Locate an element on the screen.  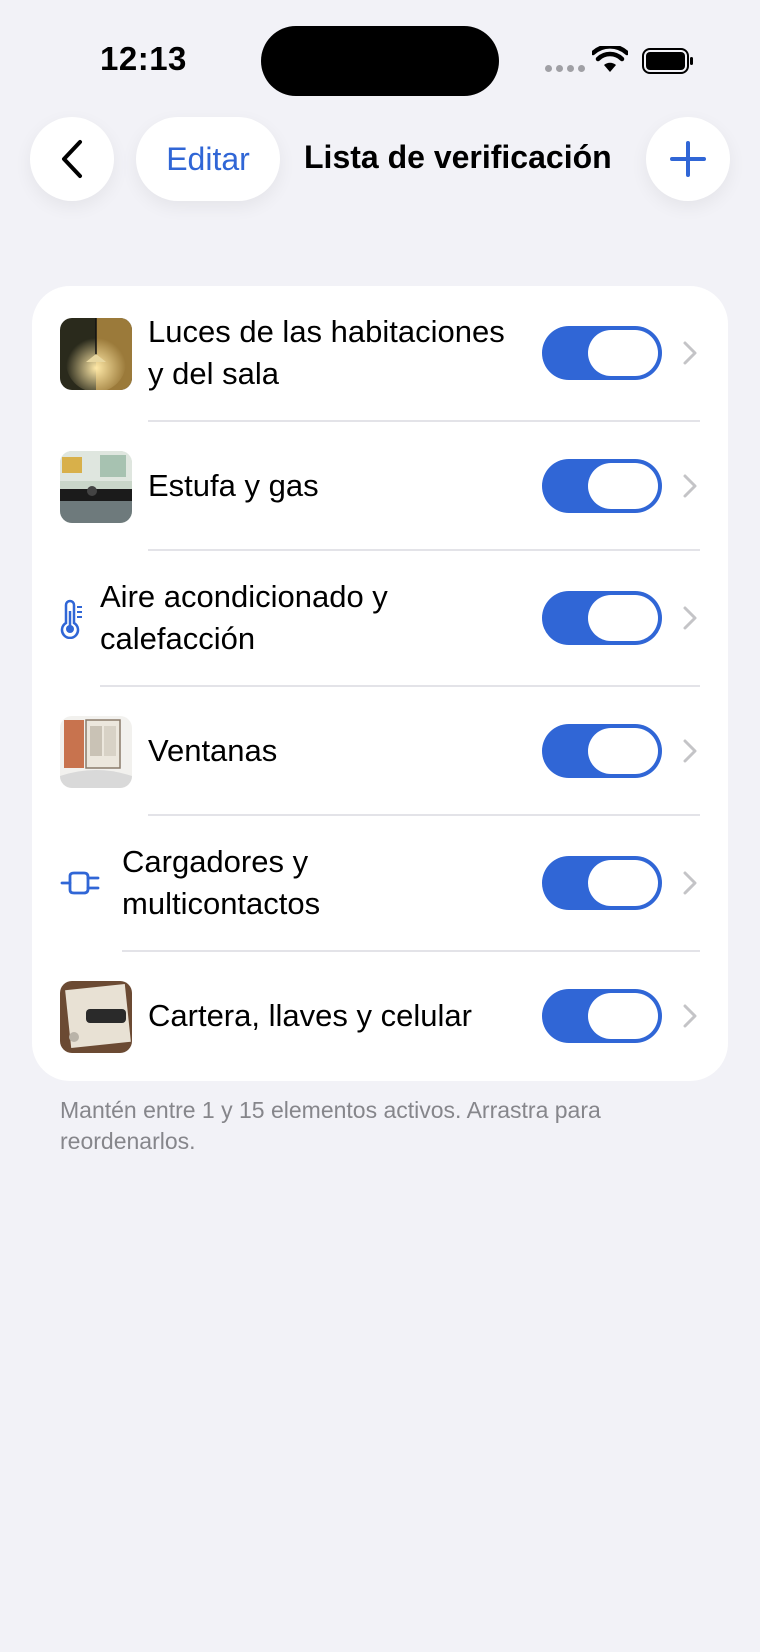
list-item: Aire acondicionado y calefacción is located at coordinates (380, 618).